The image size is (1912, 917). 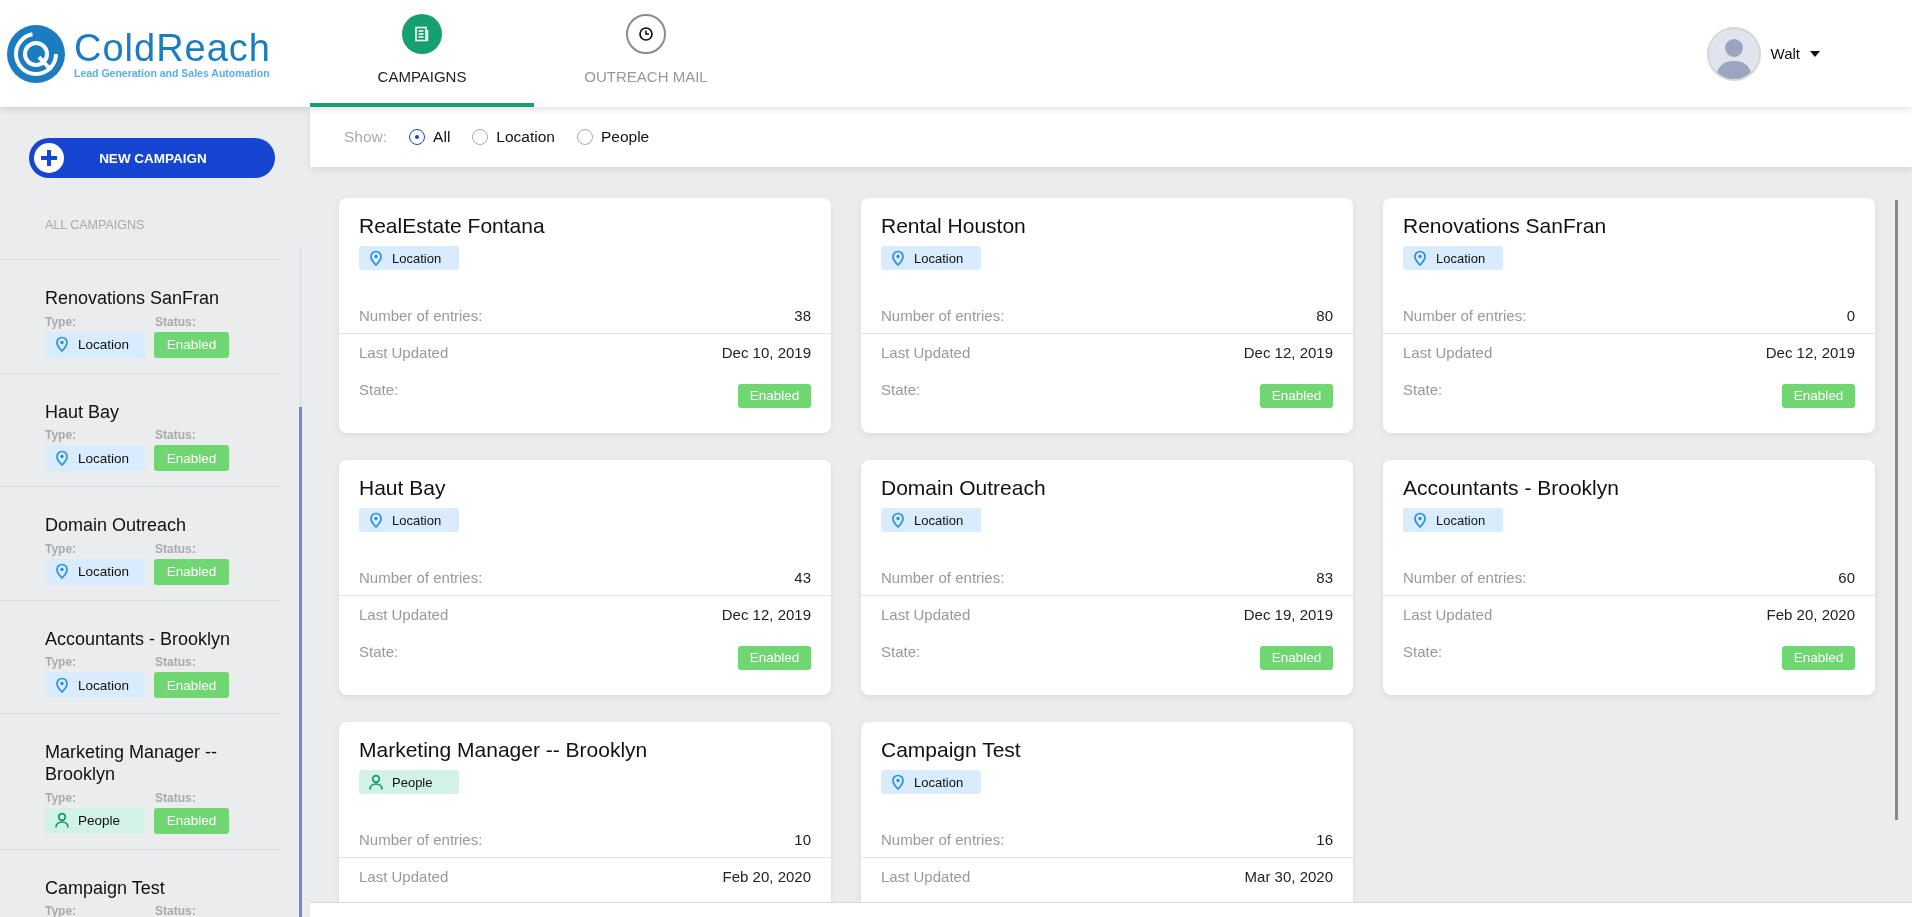 I want to click on row-value: 16, so click(x=1324, y=839).